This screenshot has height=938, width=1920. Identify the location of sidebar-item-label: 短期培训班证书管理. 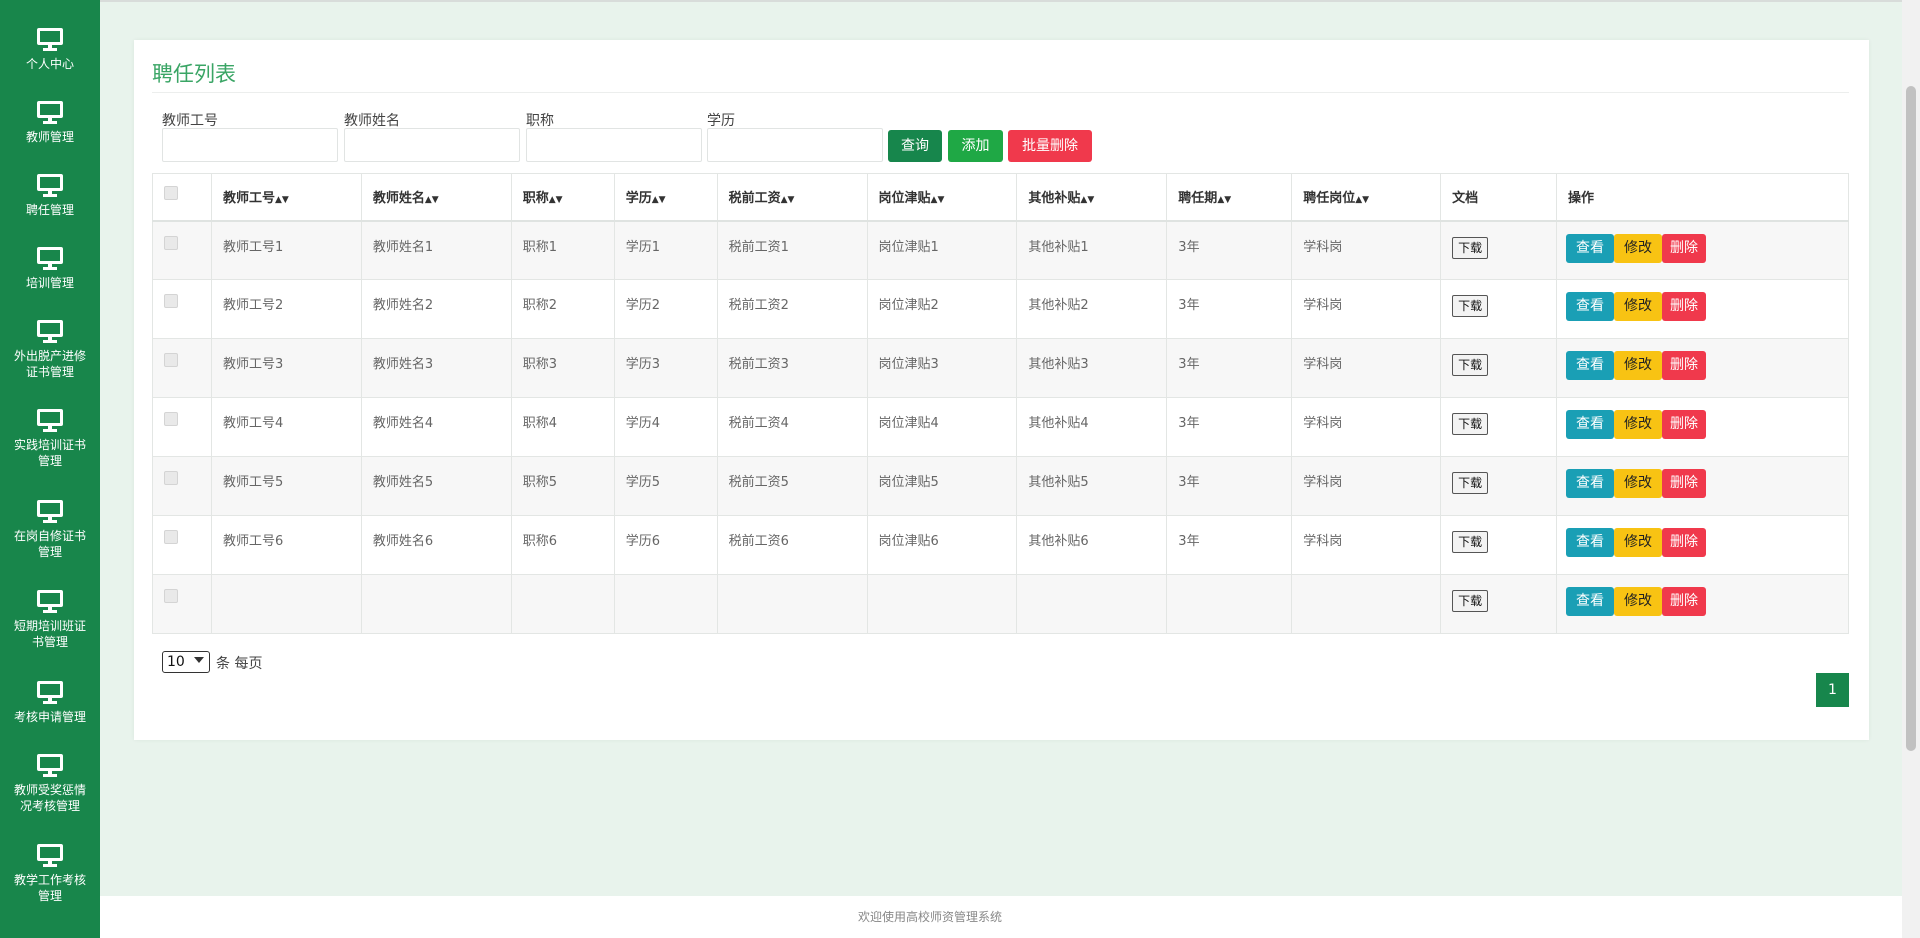
(49, 634).